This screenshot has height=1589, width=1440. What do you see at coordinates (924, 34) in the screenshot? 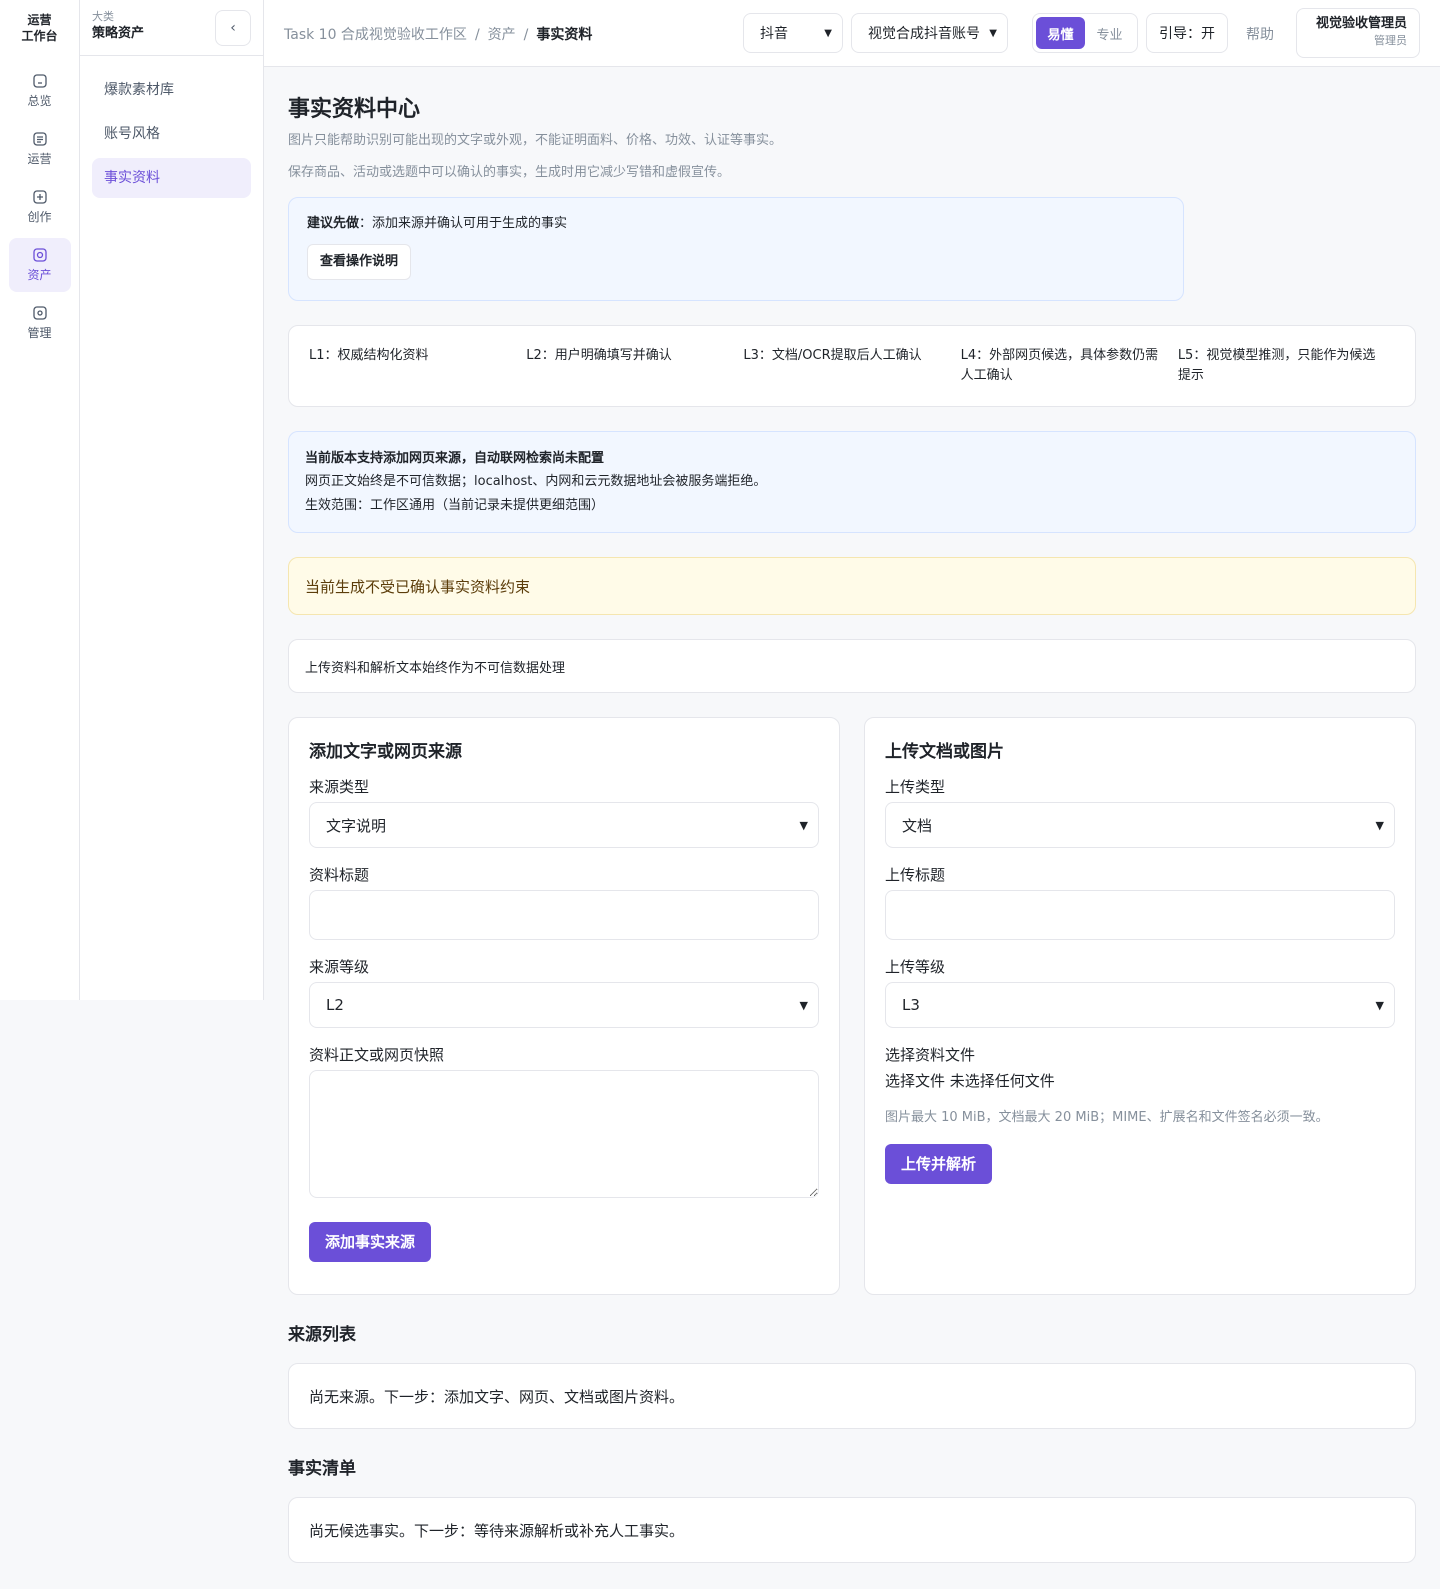
I see `account-select-value: 视觉合成抖音账号` at bounding box center [924, 34].